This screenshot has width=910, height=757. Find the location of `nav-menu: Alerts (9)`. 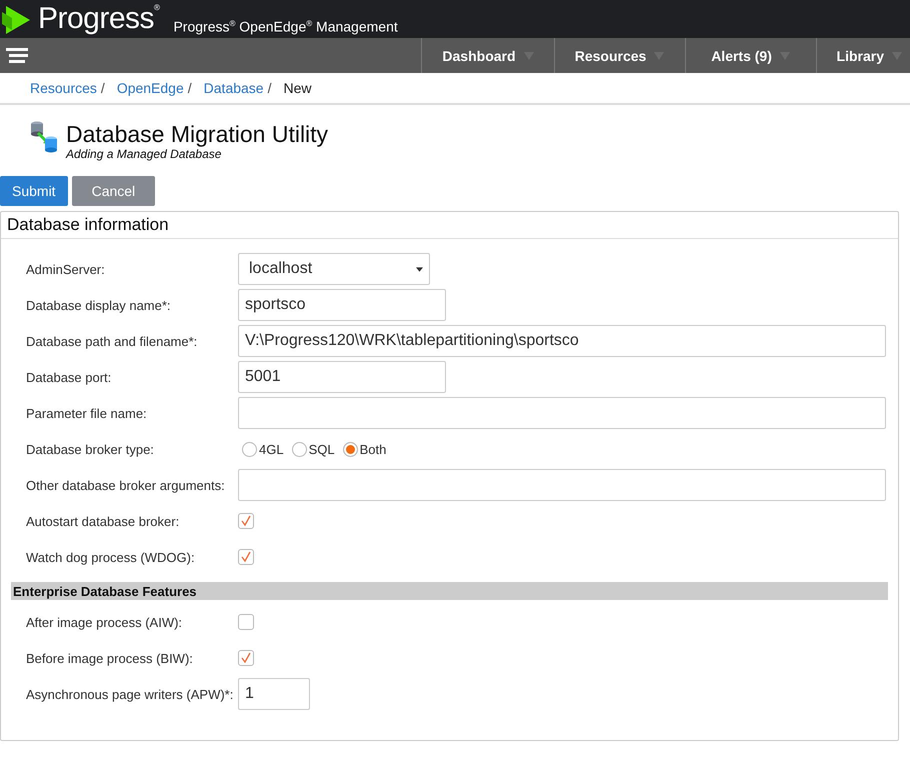

nav-menu: Alerts (9) is located at coordinates (750, 55).